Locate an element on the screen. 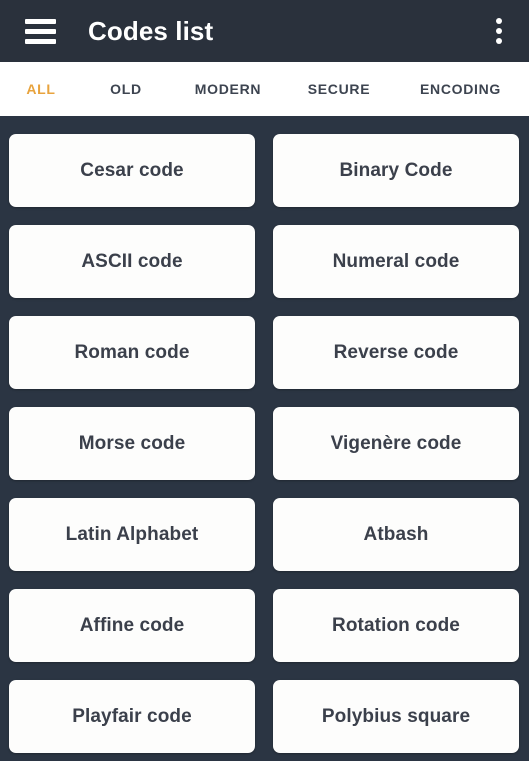 Image resolution: width=529 pixels, height=761 pixels. code-card: Binary Code is located at coordinates (396, 170).